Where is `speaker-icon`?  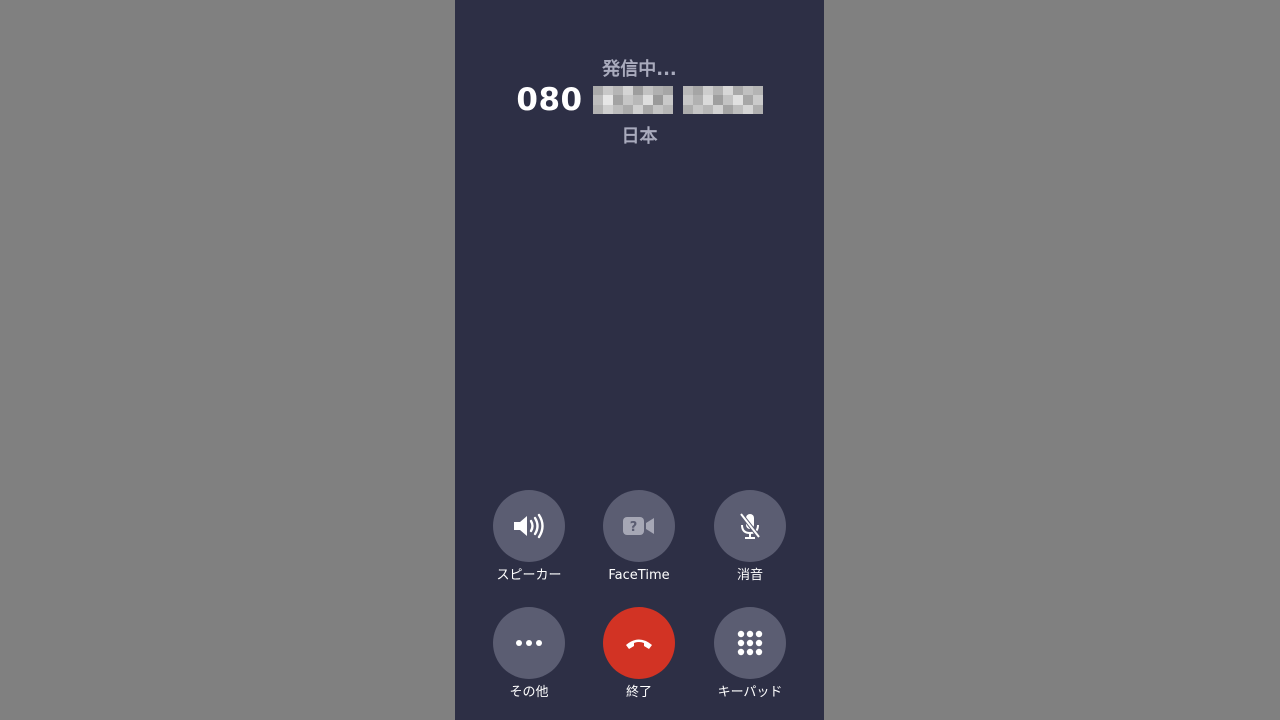
speaker-icon is located at coordinates (529, 526).